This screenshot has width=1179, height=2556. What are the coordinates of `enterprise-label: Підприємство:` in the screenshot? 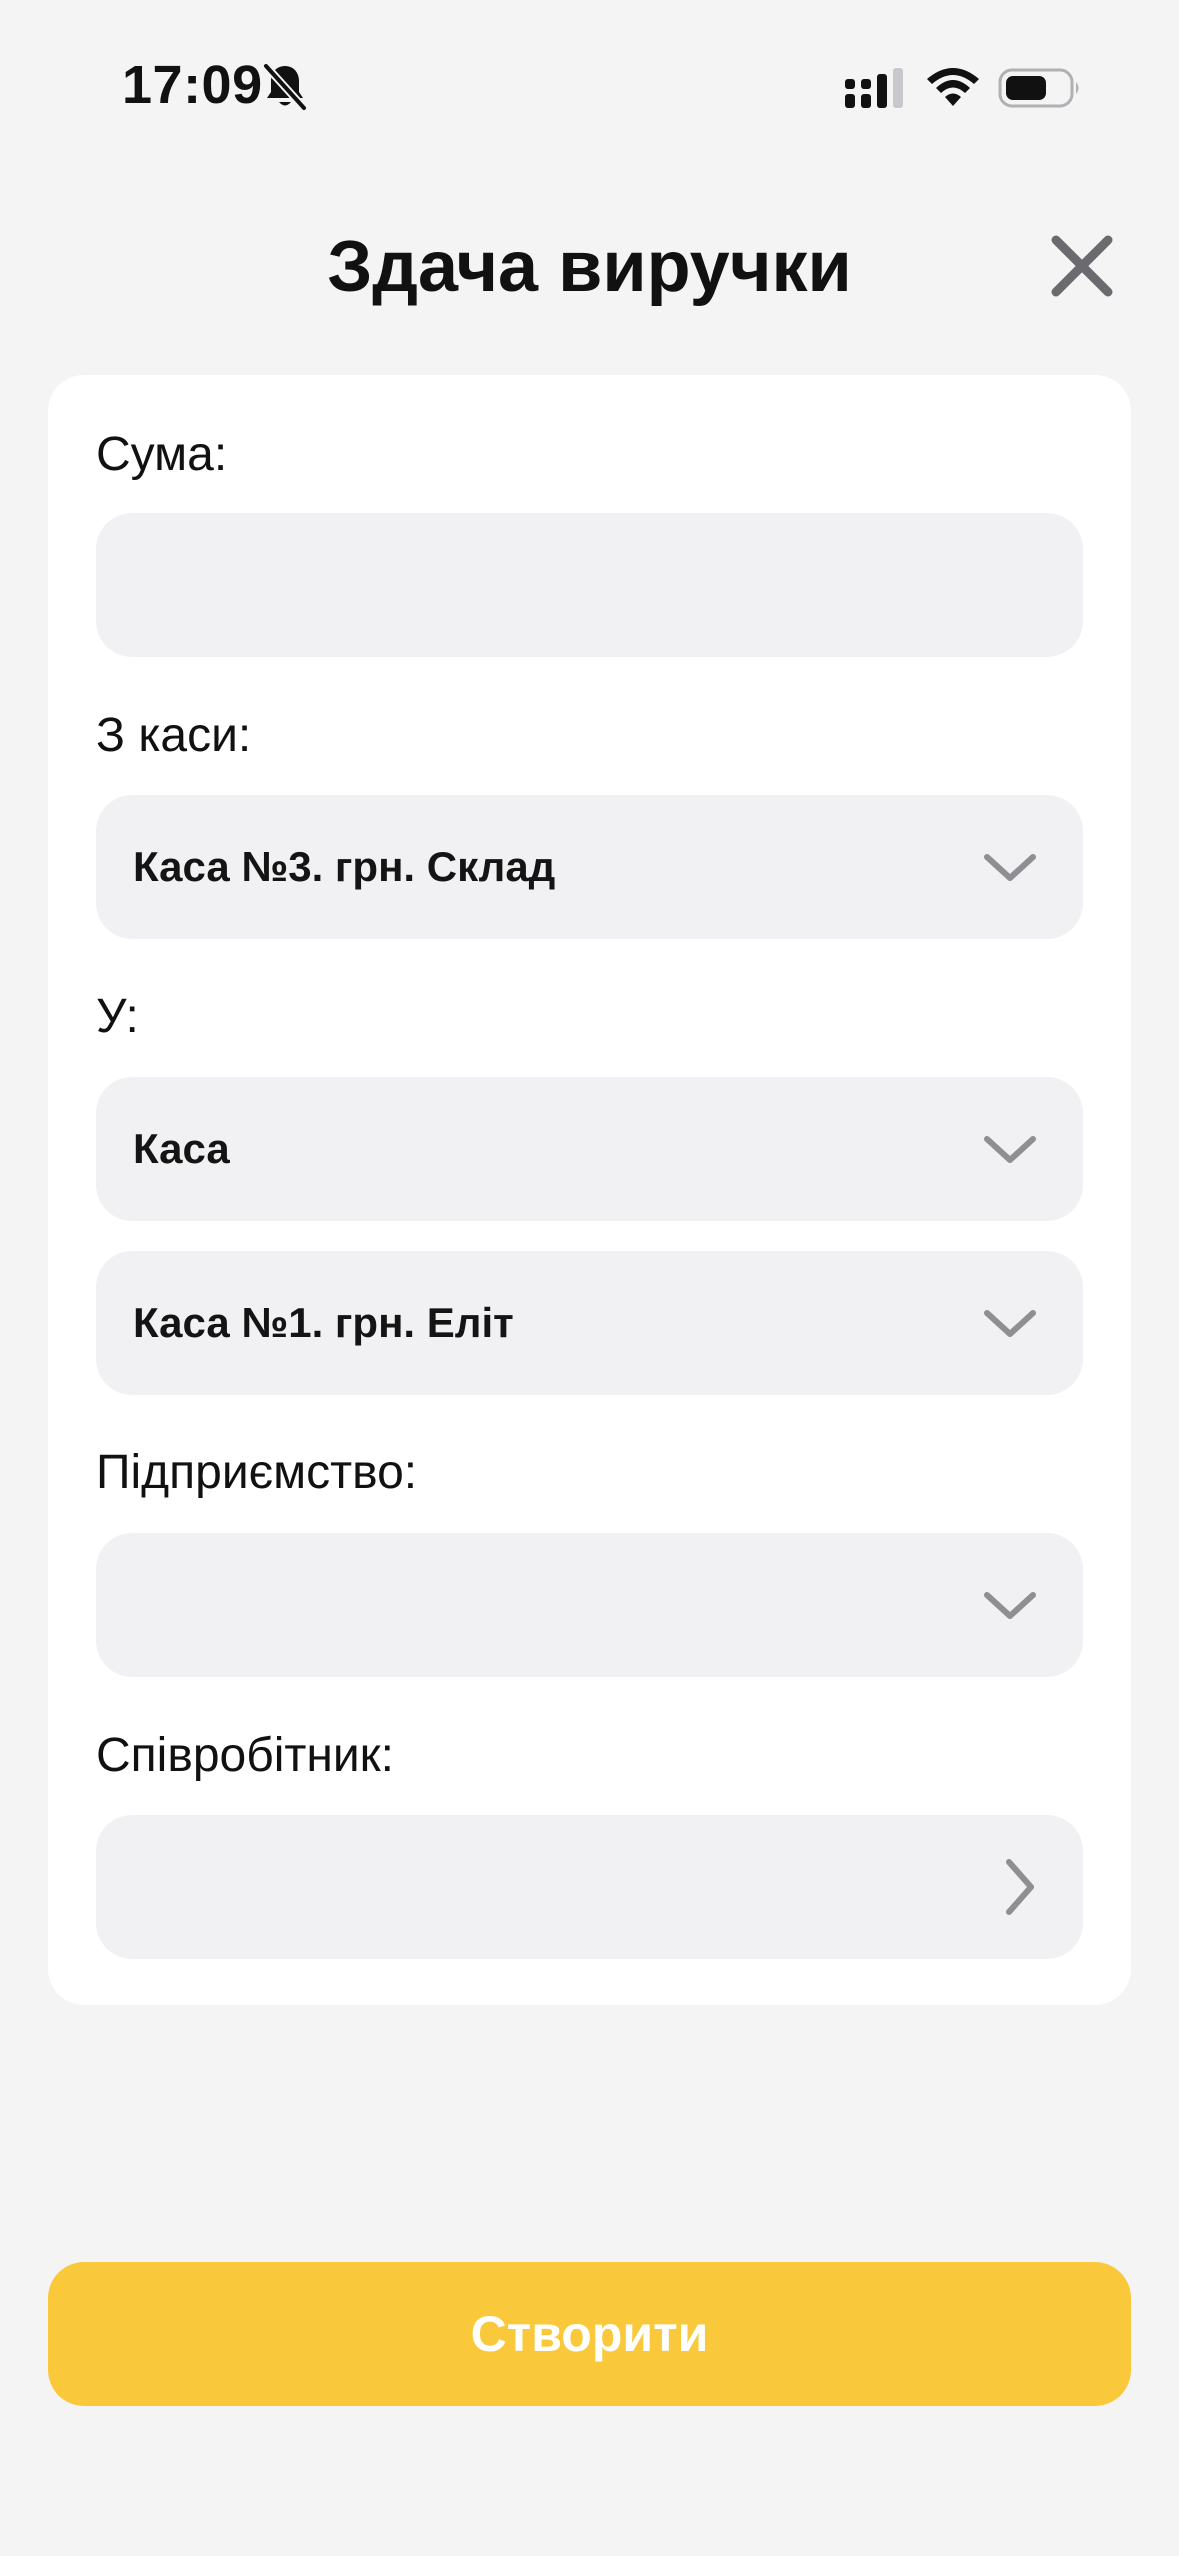 It's located at (257, 1472).